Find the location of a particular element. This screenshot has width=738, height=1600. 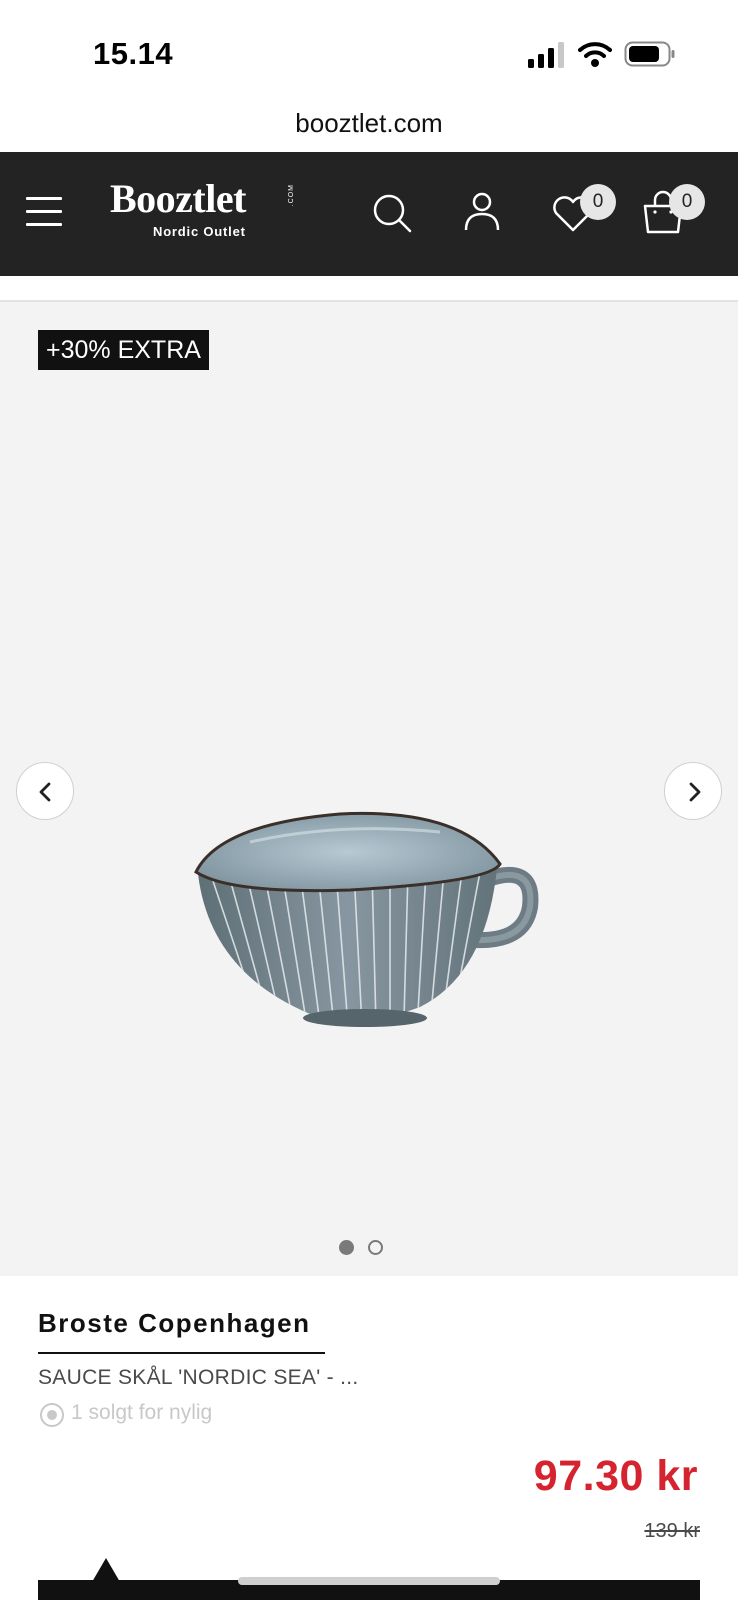

home-indicator is located at coordinates (369, 1581).